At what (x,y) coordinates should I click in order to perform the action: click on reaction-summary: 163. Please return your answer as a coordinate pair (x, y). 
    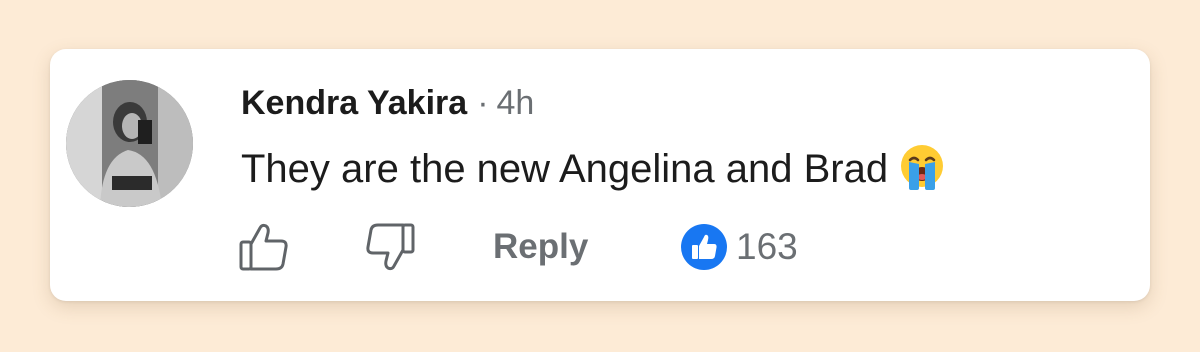
    Looking at the image, I should click on (739, 247).